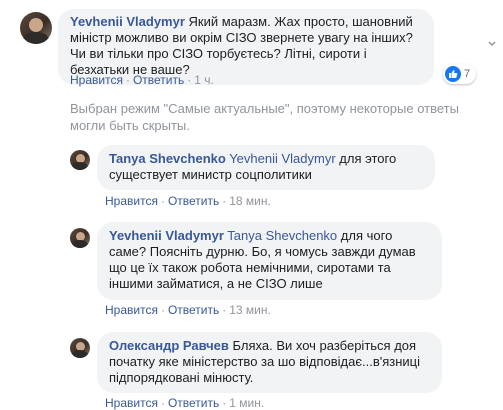 The image size is (503, 410). I want to click on mention-tag: Yevhenii Vladymyr, so click(282, 158).